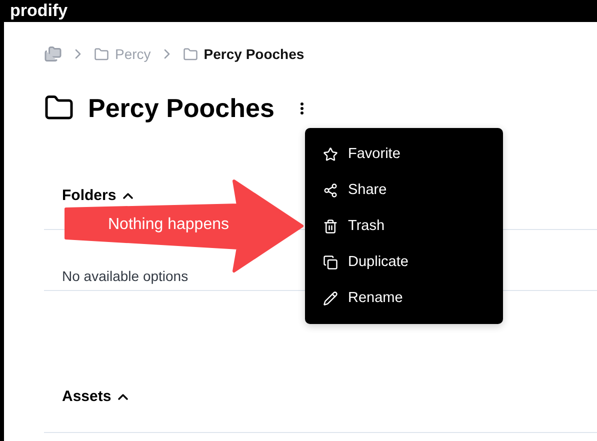  Describe the element at coordinates (181, 108) in the screenshot. I see `page-title: Percy Pooches` at that location.